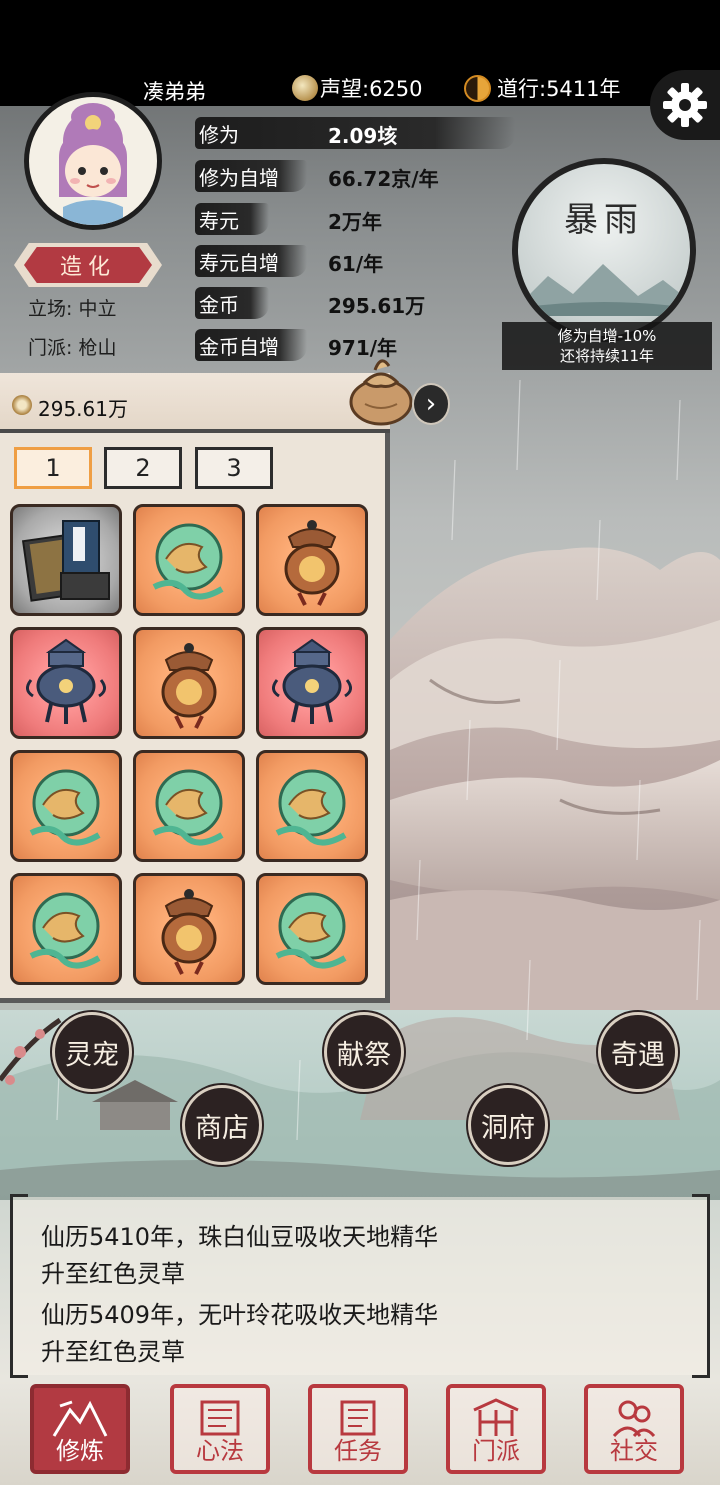 This screenshot has width=720, height=1485. I want to click on stat-row-lifespan-rate: 寿元自增 61/年, so click(360, 260).